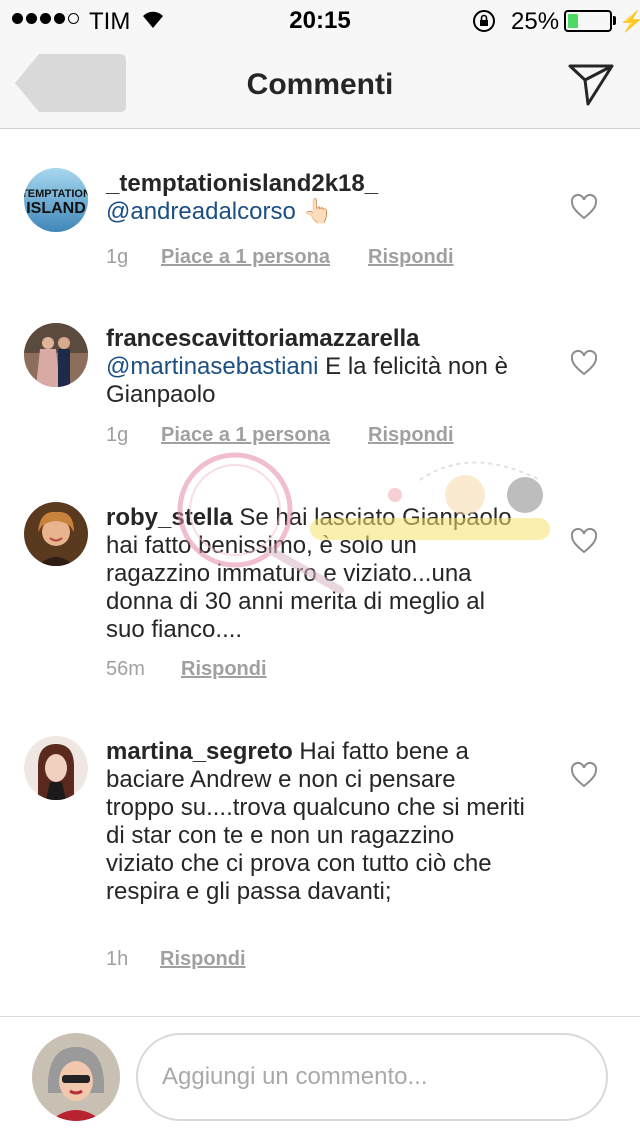 The height and width of the screenshot is (1136, 640). I want to click on avatar: TEMPTATION ISLAND, so click(56, 200).